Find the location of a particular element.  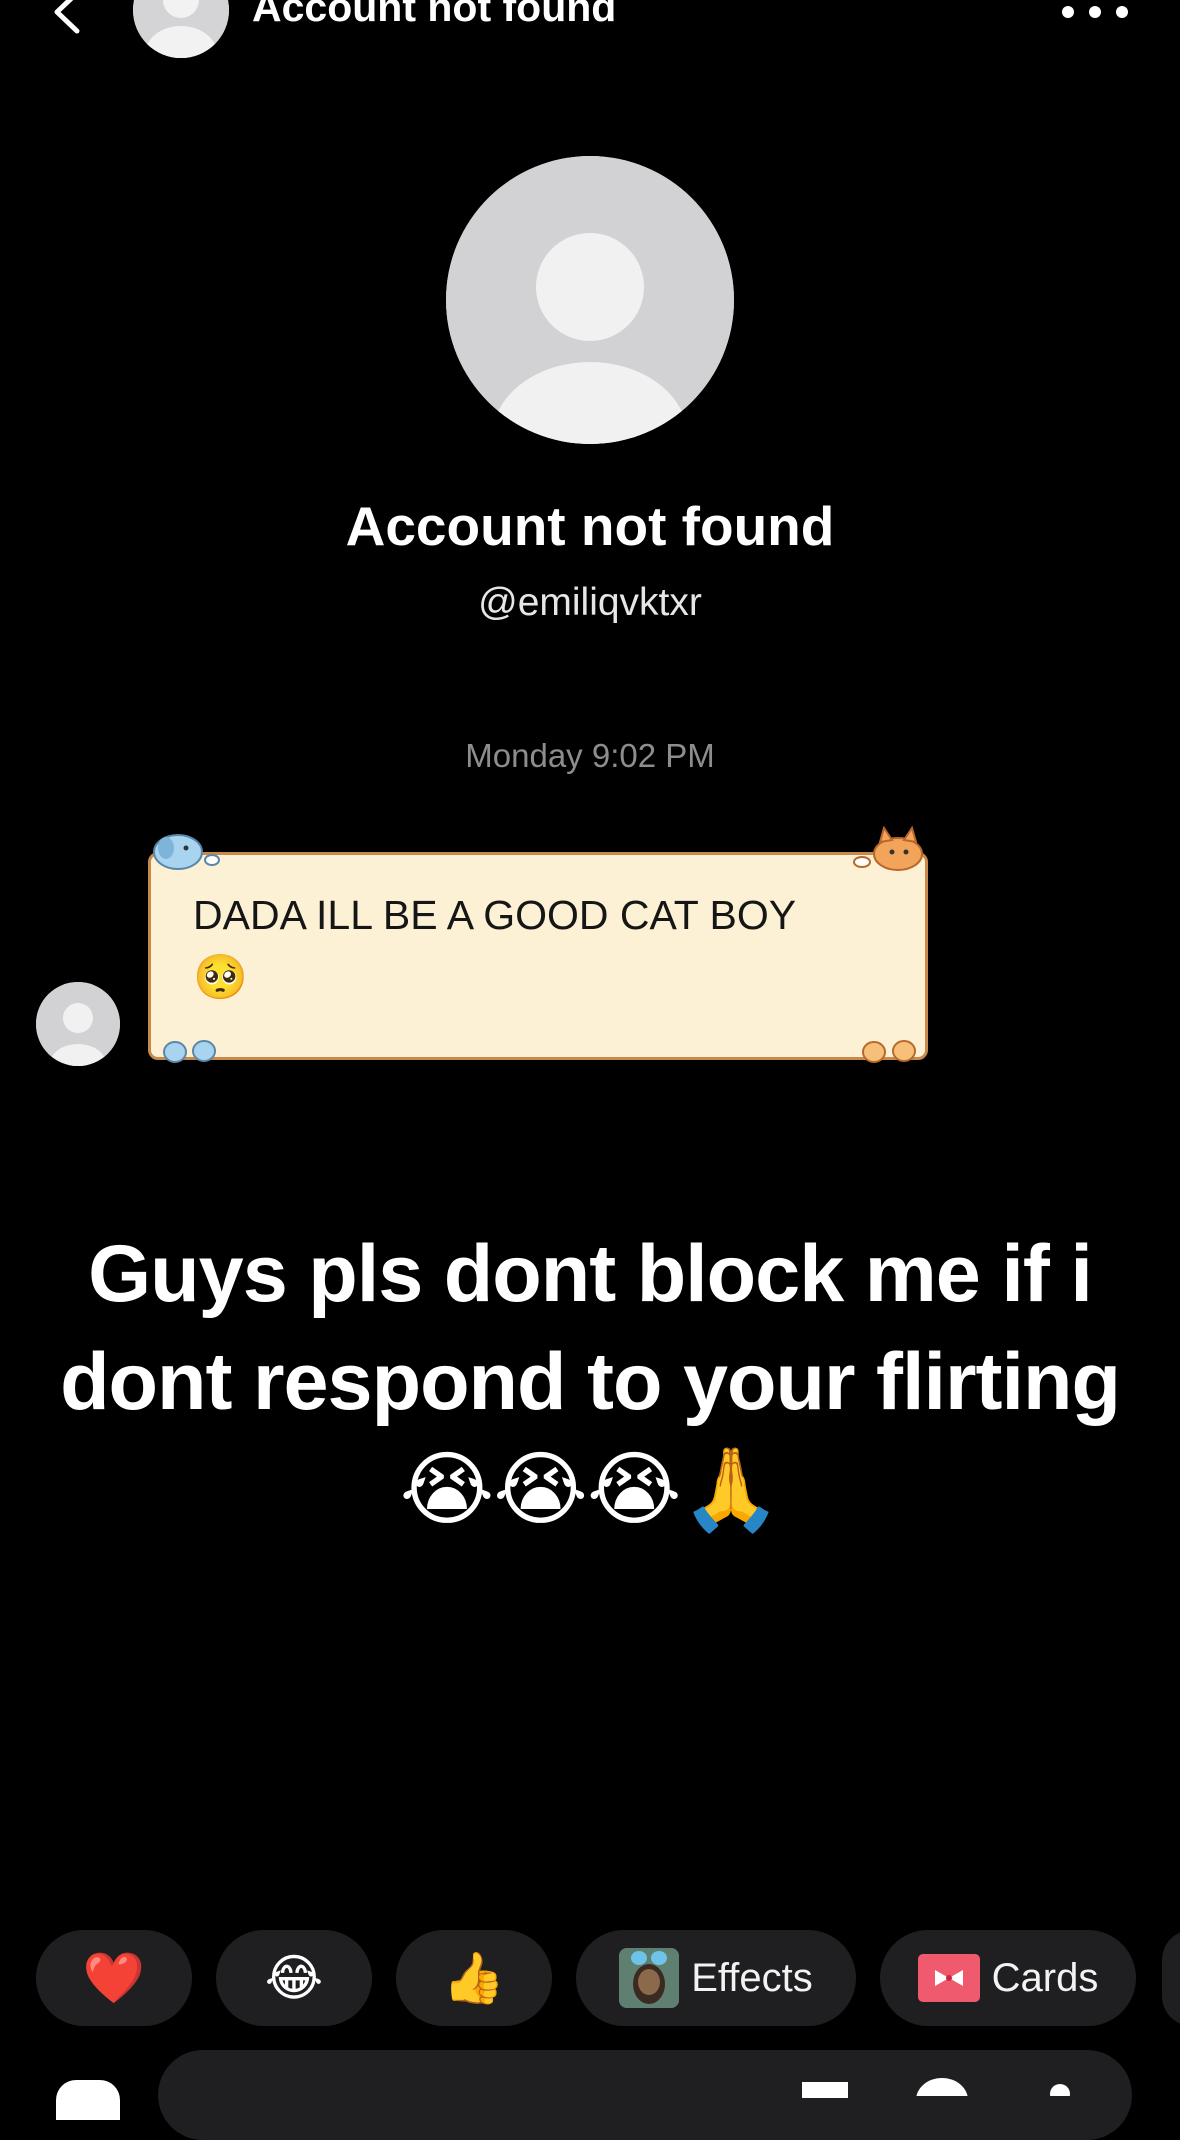

profile-avatar is located at coordinates (590, 300).